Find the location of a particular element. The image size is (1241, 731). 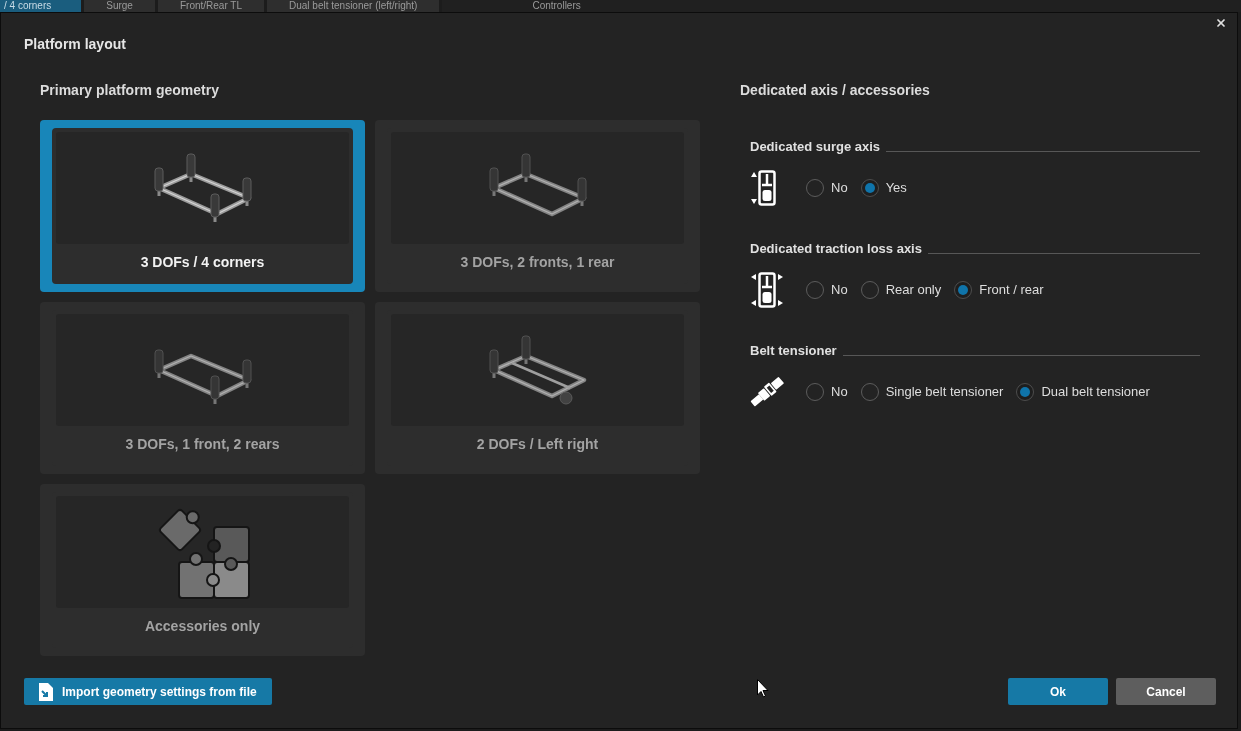

seat-side-arrows-icon is located at coordinates (767, 290).